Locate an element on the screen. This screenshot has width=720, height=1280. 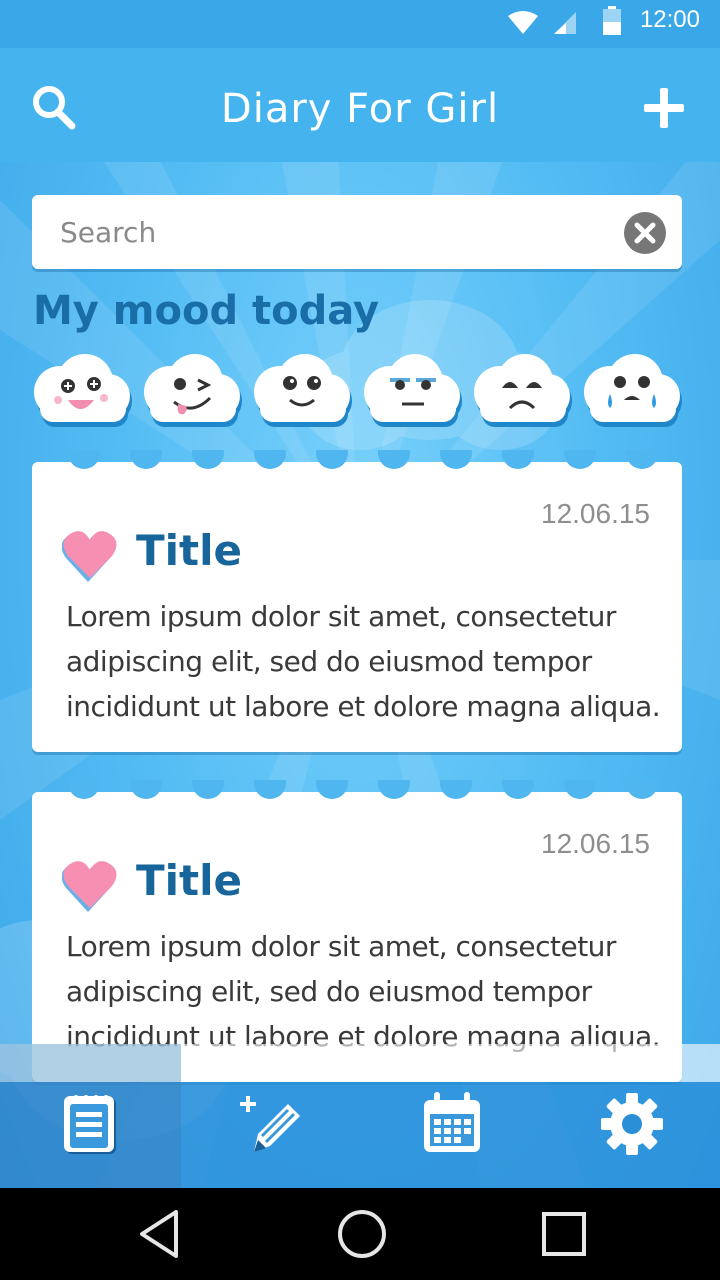
mood-sad-button is located at coordinates (522, 392).